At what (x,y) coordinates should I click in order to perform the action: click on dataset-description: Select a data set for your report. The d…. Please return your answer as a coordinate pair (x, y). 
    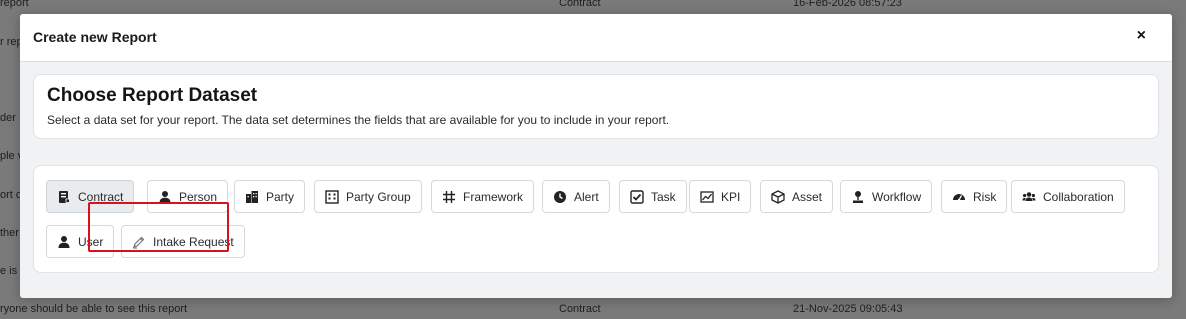
    Looking at the image, I should click on (358, 120).